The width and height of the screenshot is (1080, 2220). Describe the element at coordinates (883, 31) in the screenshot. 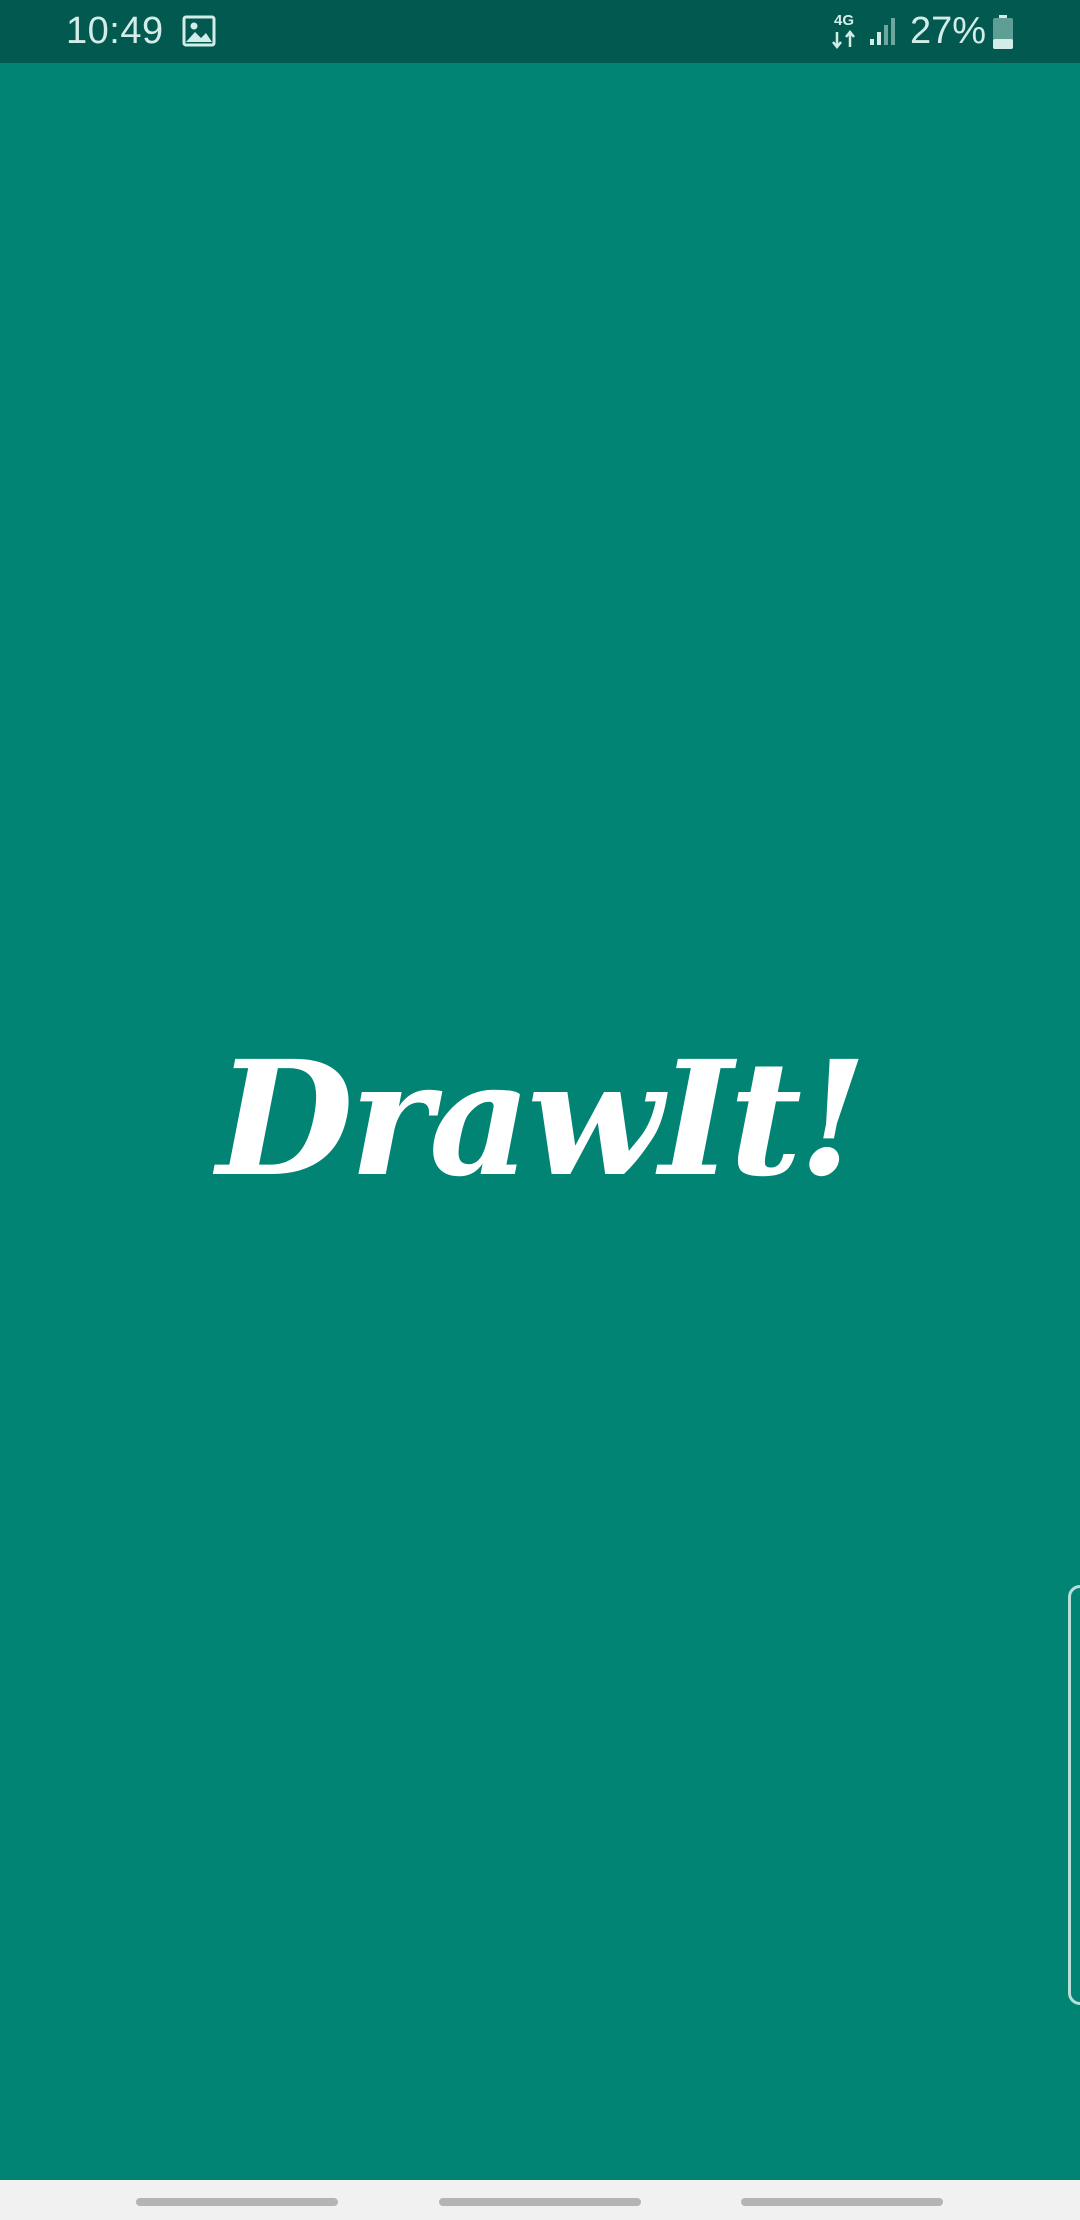

I see `signal-icon` at that location.